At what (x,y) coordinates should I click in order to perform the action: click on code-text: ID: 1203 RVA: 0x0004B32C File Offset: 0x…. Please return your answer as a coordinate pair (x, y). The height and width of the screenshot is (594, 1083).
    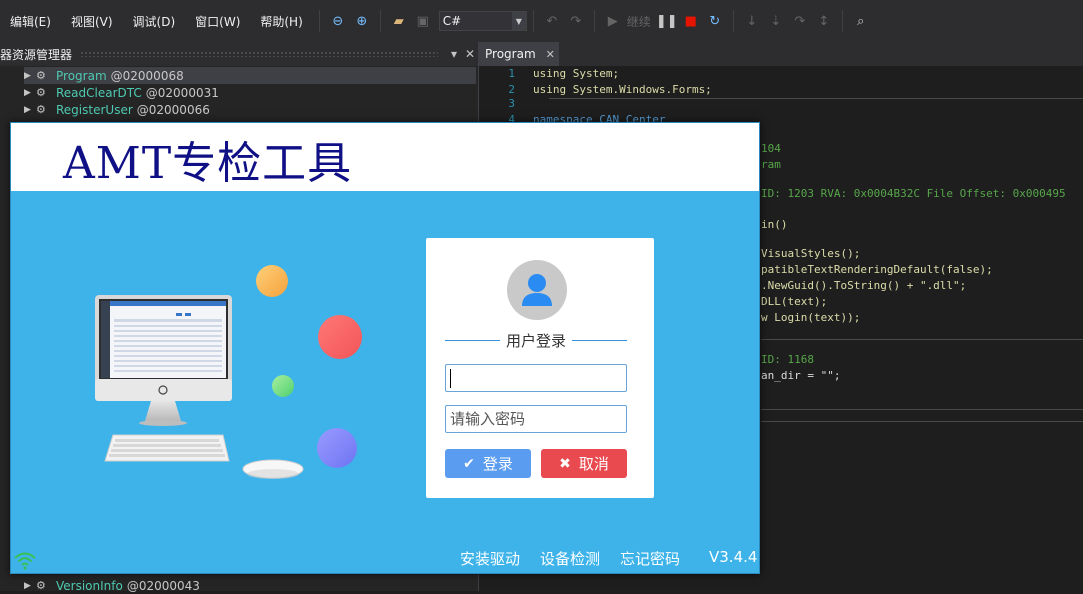
    Looking at the image, I should click on (913, 193).